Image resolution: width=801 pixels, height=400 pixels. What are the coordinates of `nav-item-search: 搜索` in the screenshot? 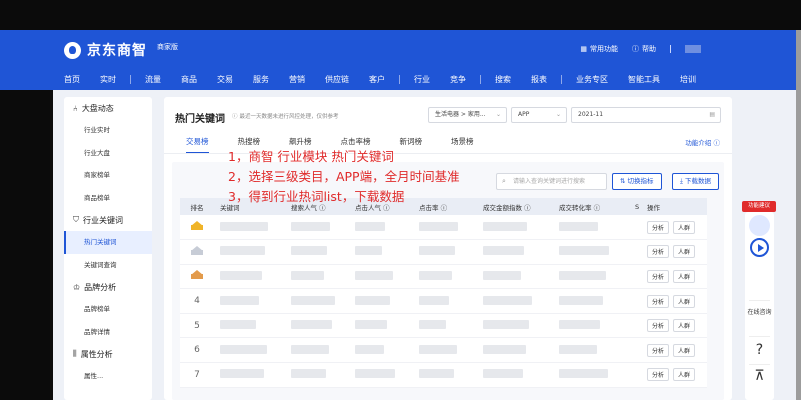 It's located at (503, 79).